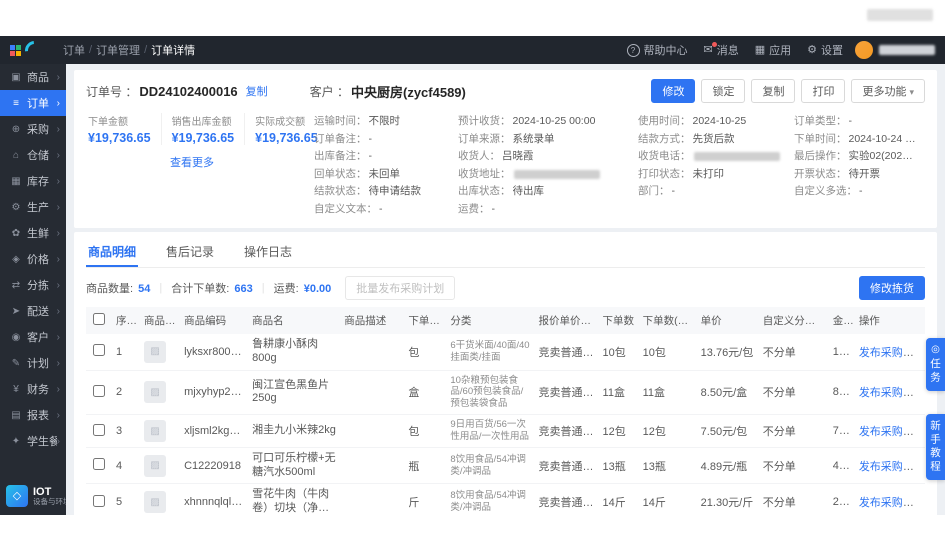 The width and height of the screenshot is (945, 544). What do you see at coordinates (408, 92) in the screenshot?
I see `customer-name: 中央厨房(zycf4589)` at bounding box center [408, 92].